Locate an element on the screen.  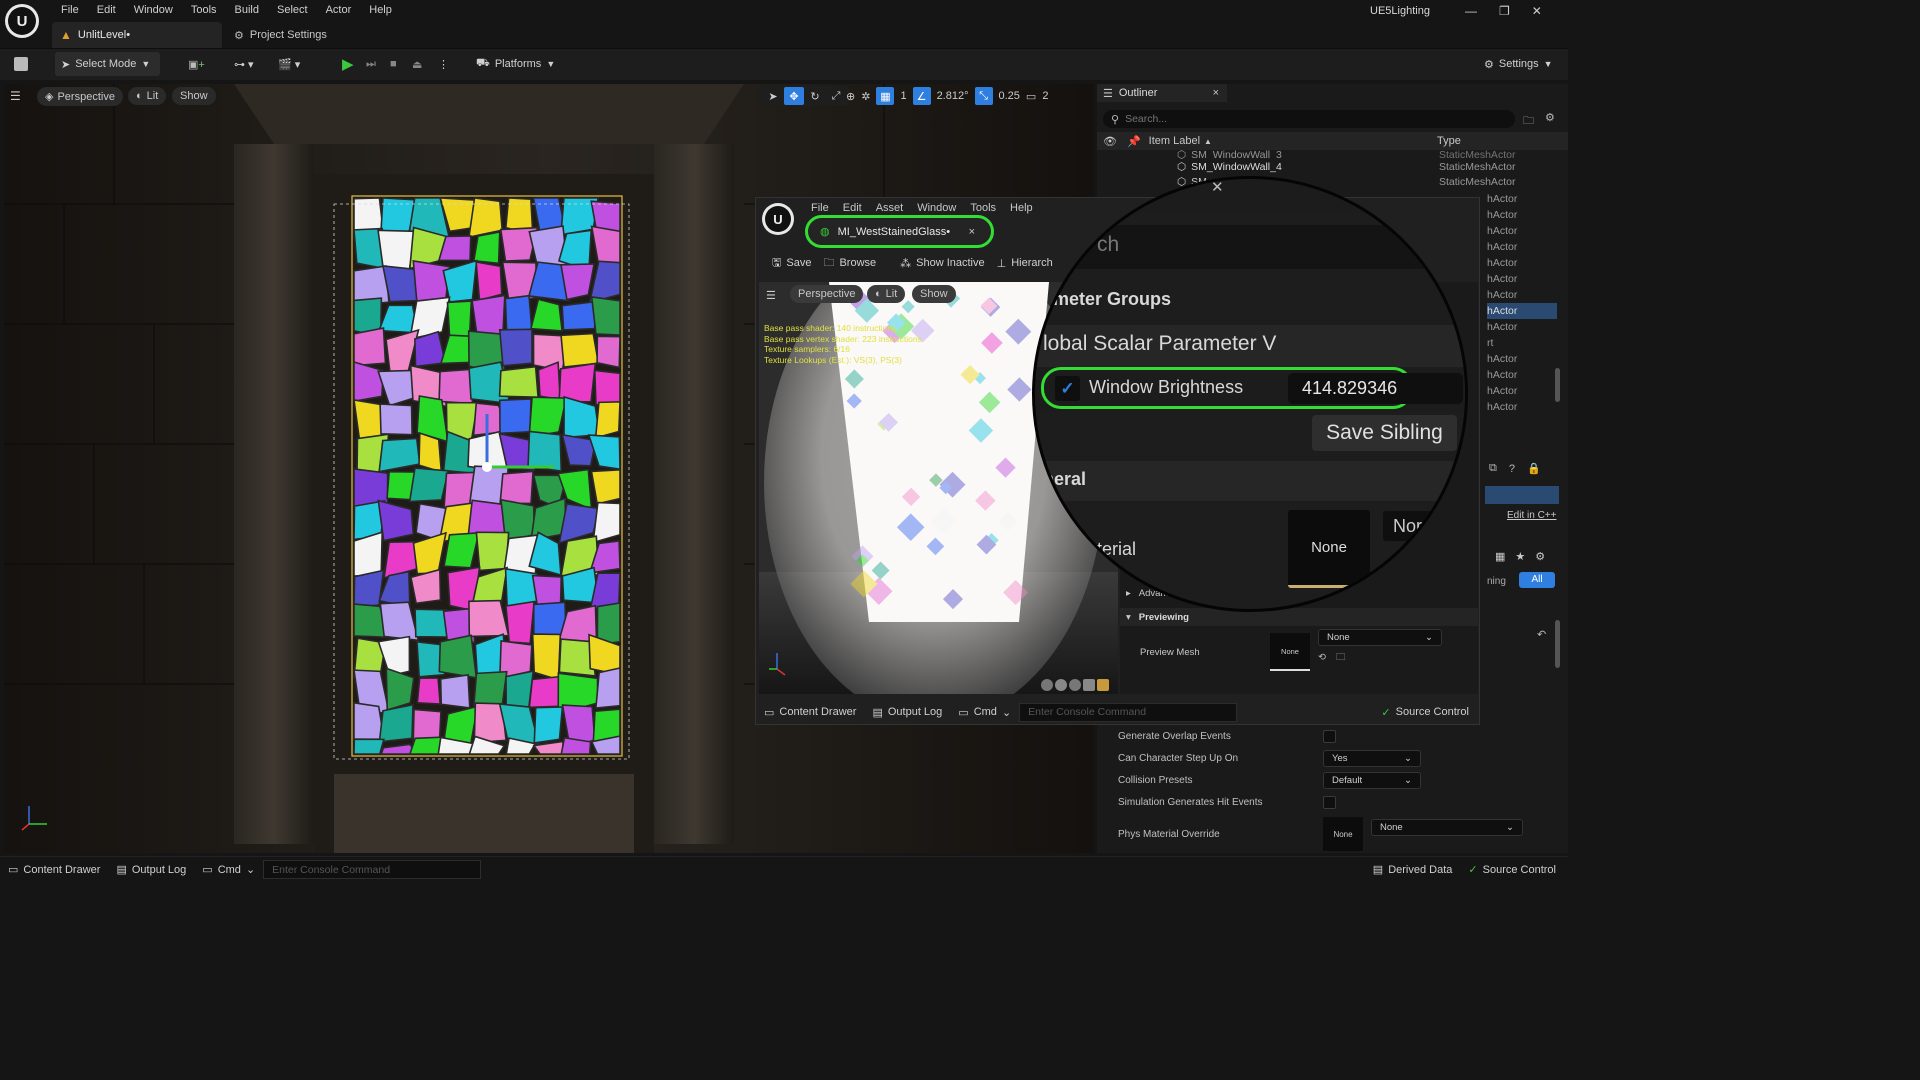
save-sibling-button: Save Sibling is located at coordinates (1384, 433).